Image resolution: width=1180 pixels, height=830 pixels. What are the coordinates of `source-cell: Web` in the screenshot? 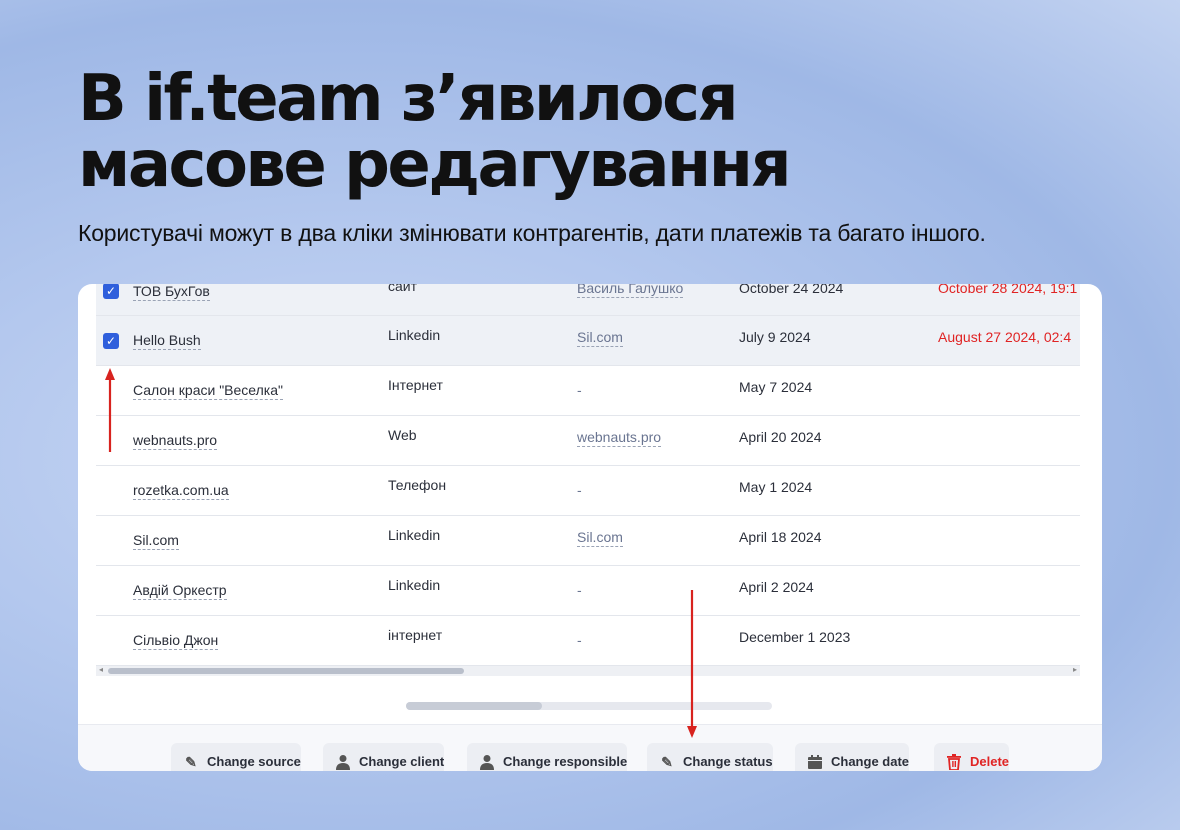 It's located at (402, 435).